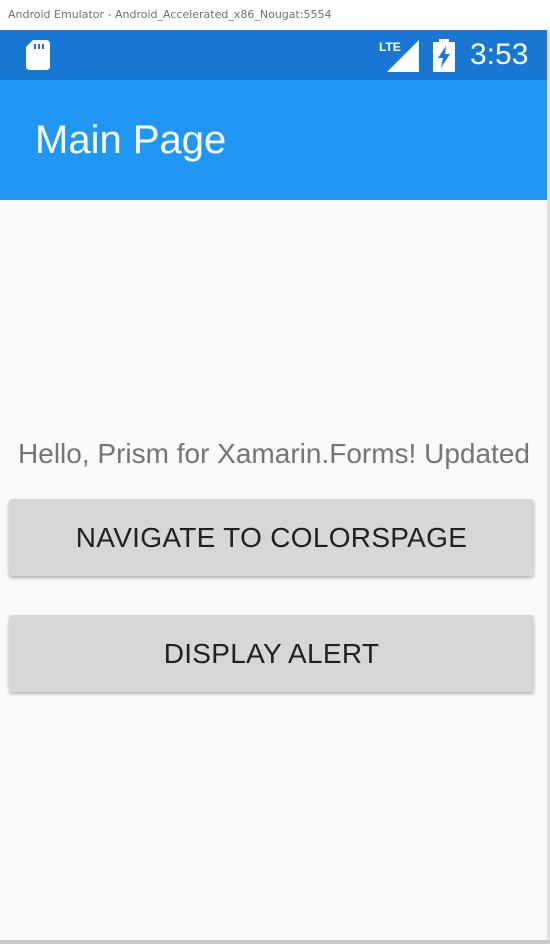 The width and height of the screenshot is (550, 944). I want to click on app-bar: Main Page, so click(274, 140).